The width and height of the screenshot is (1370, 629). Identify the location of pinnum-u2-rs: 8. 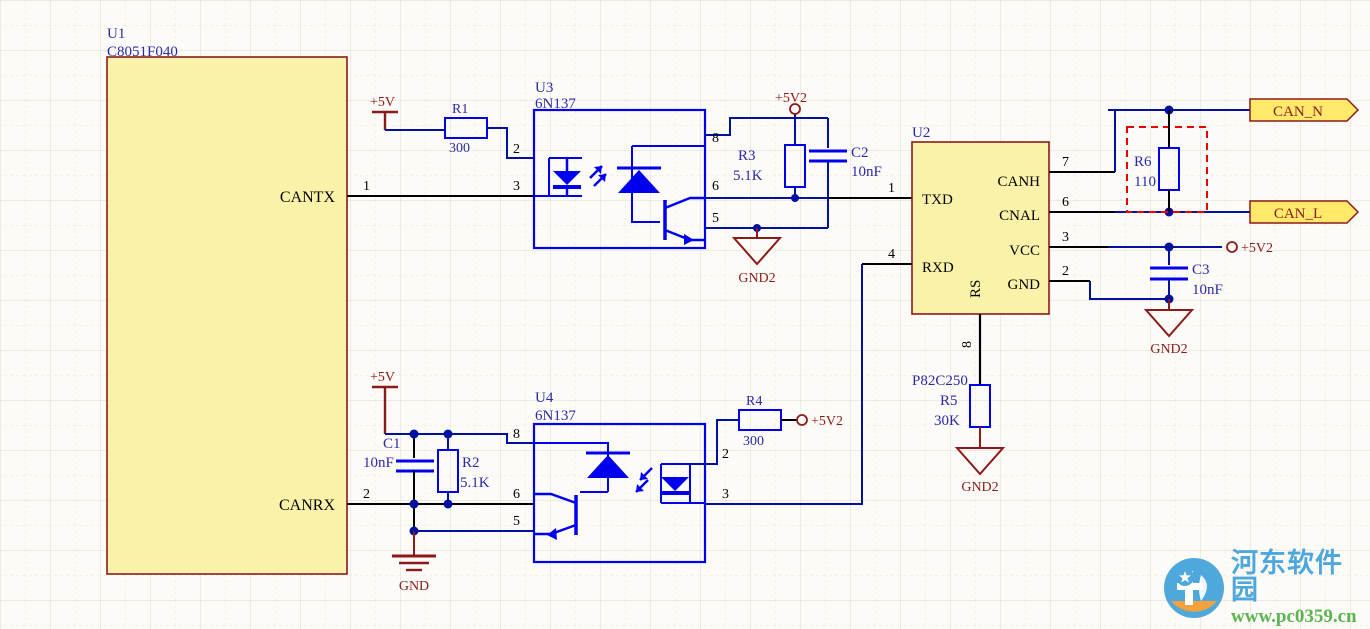
(967, 344).